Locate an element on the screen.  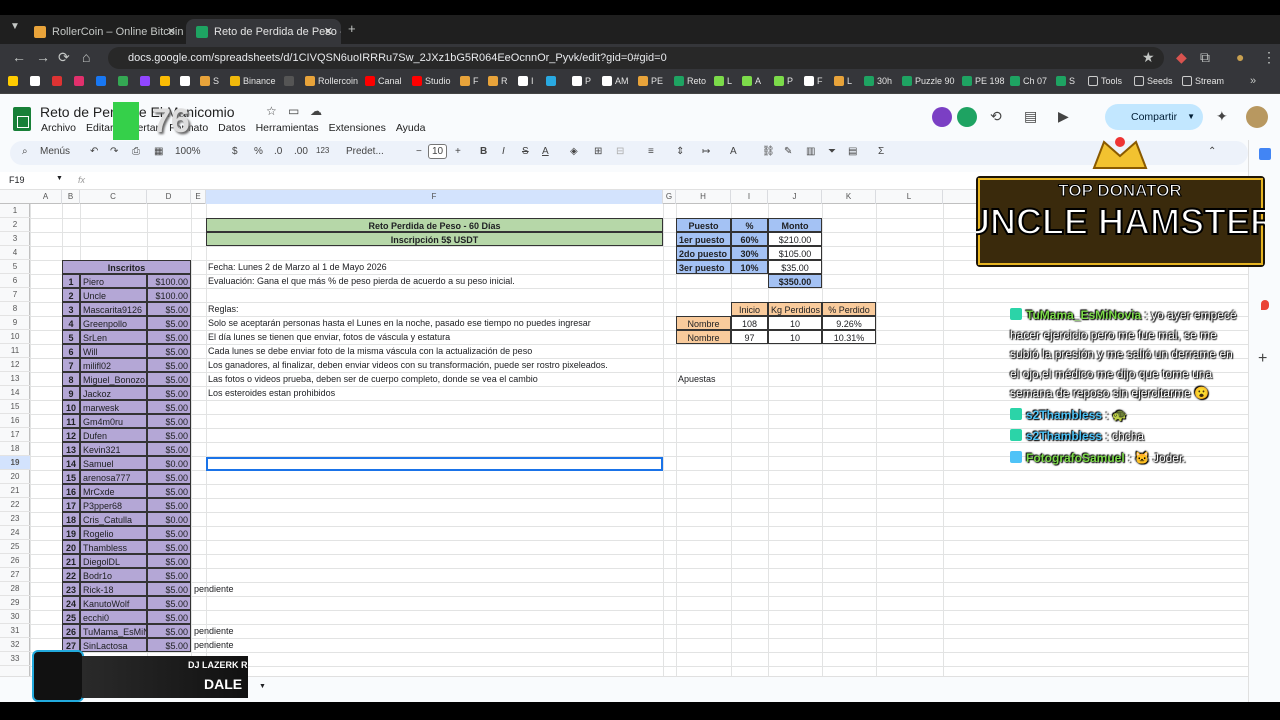
apuestas-label: Apuestas is located at coordinates (706, 379).